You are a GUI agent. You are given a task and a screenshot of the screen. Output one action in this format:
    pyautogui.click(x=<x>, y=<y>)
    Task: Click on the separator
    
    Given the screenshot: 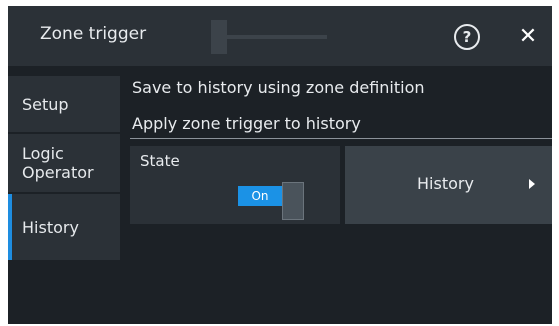 What is the action you would take?
    pyautogui.click(x=341, y=138)
    